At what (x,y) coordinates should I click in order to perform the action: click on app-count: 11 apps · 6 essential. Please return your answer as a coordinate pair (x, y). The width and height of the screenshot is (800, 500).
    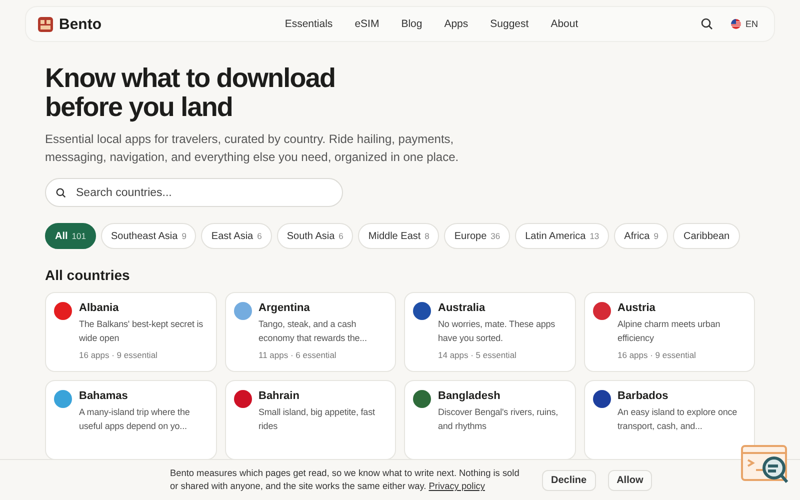
    Looking at the image, I should click on (298, 355).